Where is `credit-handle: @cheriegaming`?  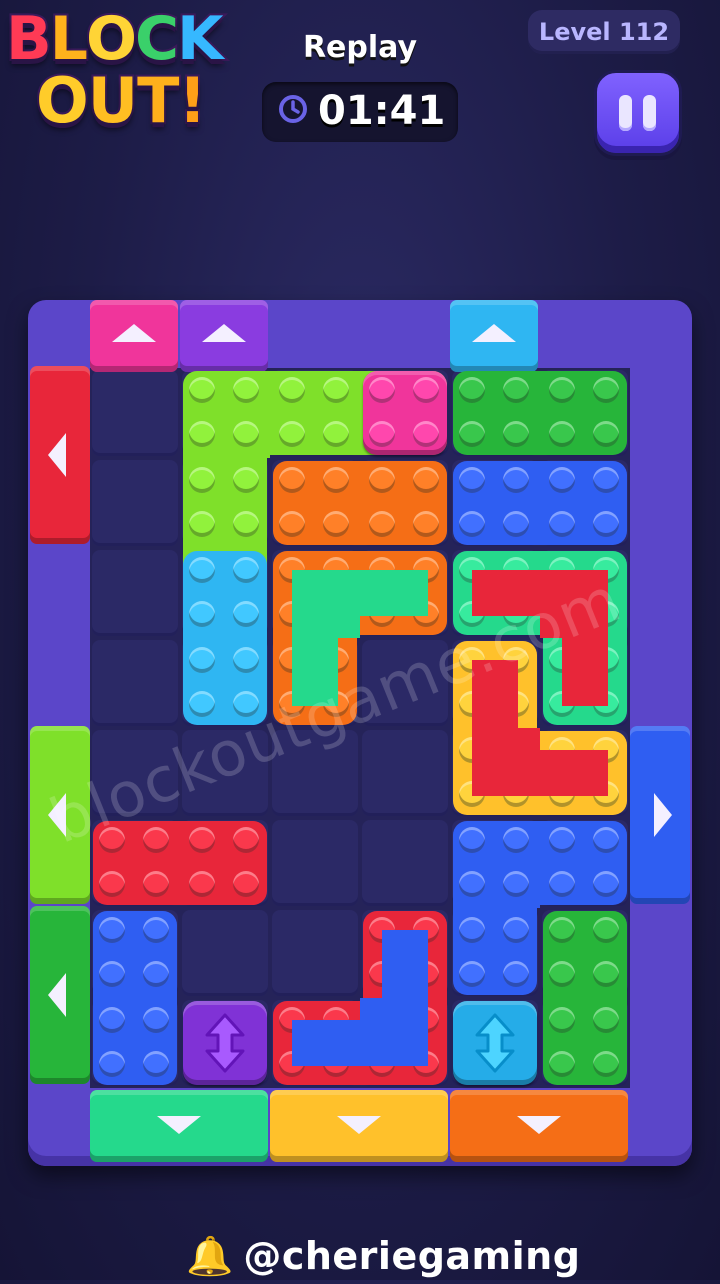 credit-handle: @cheriegaming is located at coordinates (412, 1256).